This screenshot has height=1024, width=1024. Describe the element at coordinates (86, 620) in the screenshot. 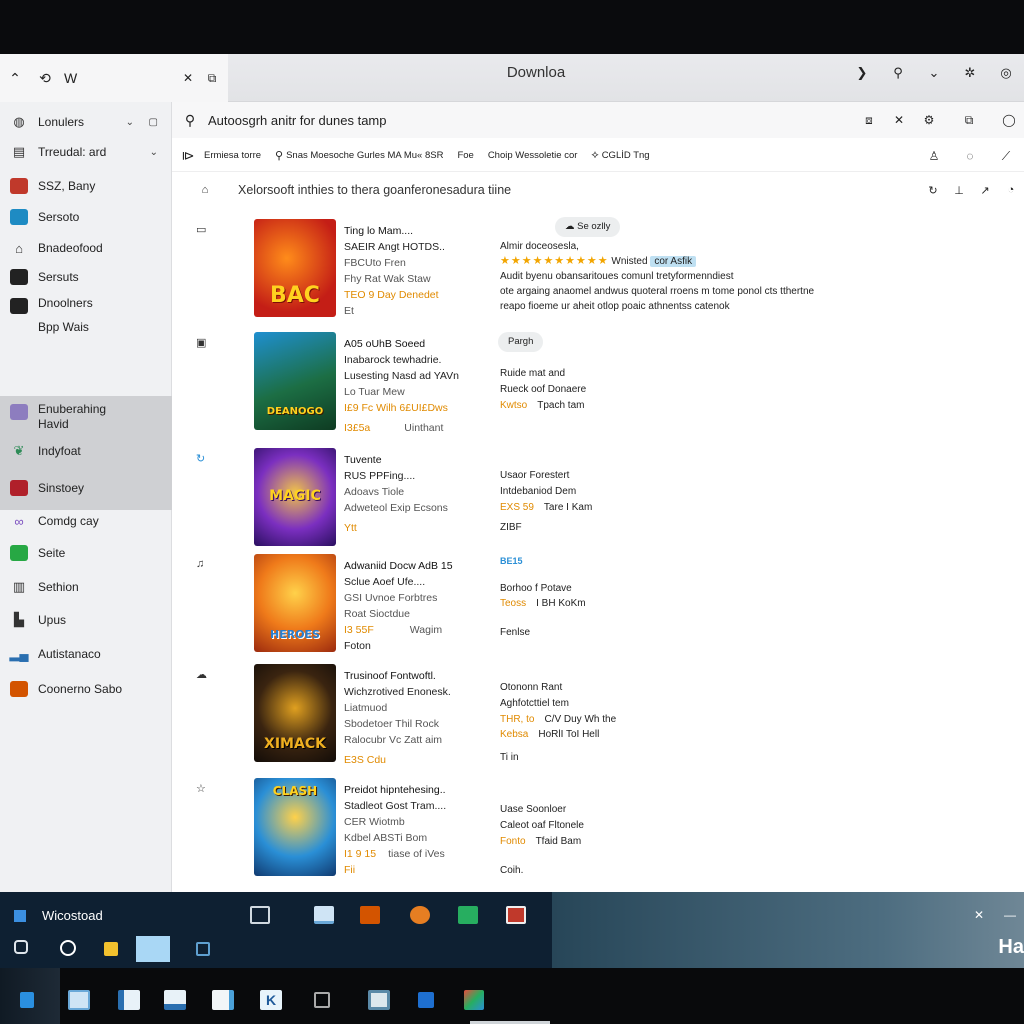

I see `sidebar-item-upus: ▙ Upus` at that location.